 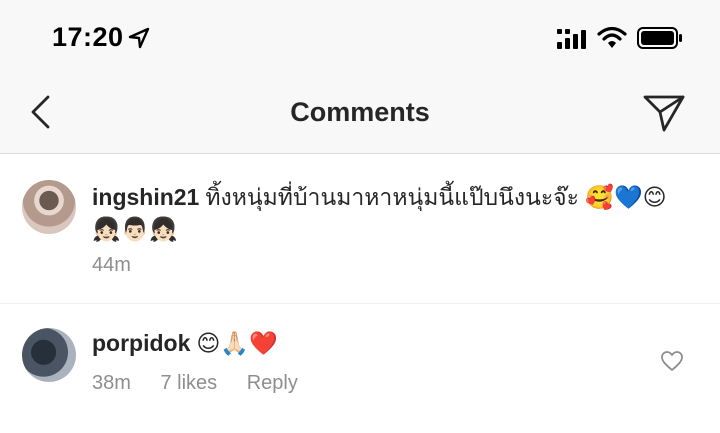 I want to click on status-time: 17:20, so click(x=88, y=37).